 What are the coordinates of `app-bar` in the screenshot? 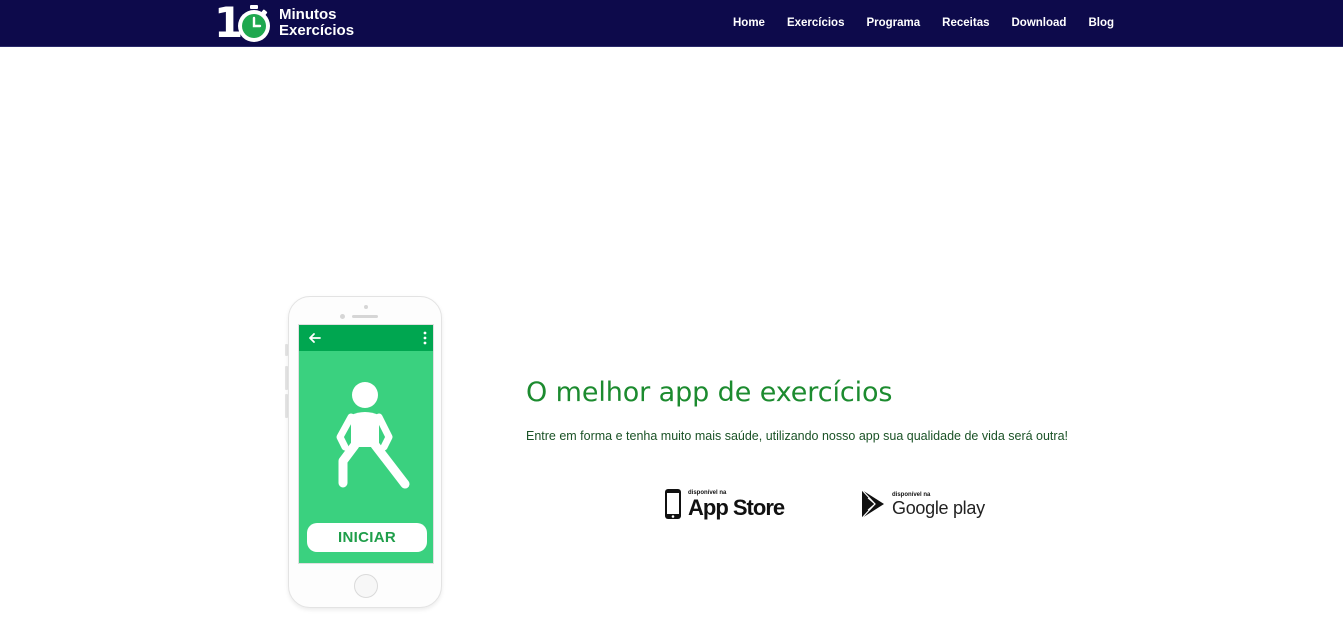 It's located at (366, 338).